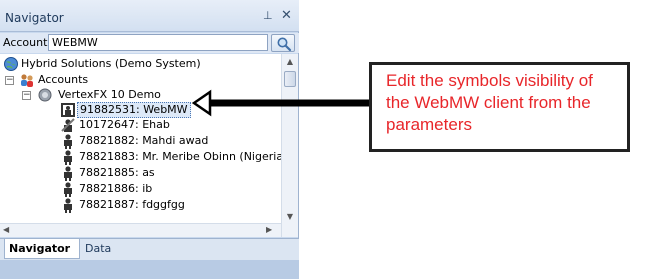 The height and width of the screenshot is (279, 651). I want to click on client-row: 78821885: as, so click(140, 173).